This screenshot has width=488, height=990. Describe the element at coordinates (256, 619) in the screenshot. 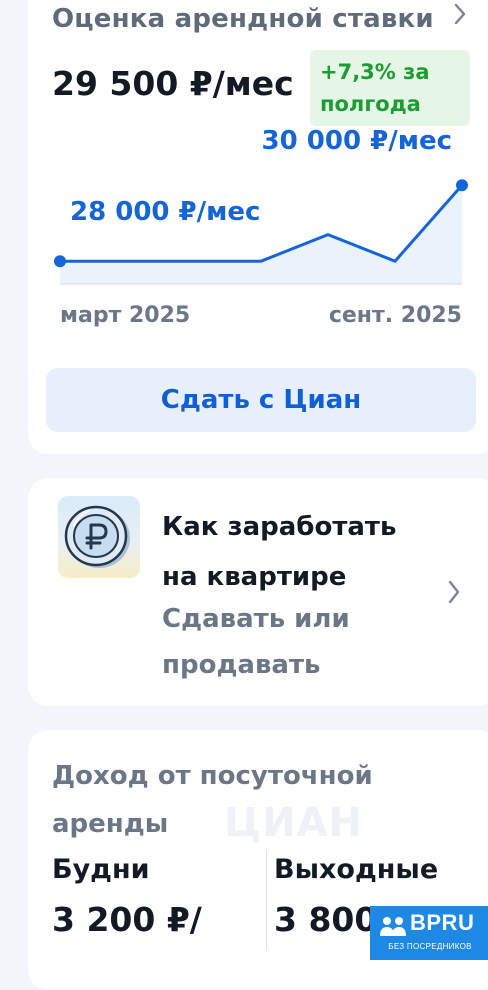

I see `earn-guide-subtitle-line1: Сдавать или` at that location.